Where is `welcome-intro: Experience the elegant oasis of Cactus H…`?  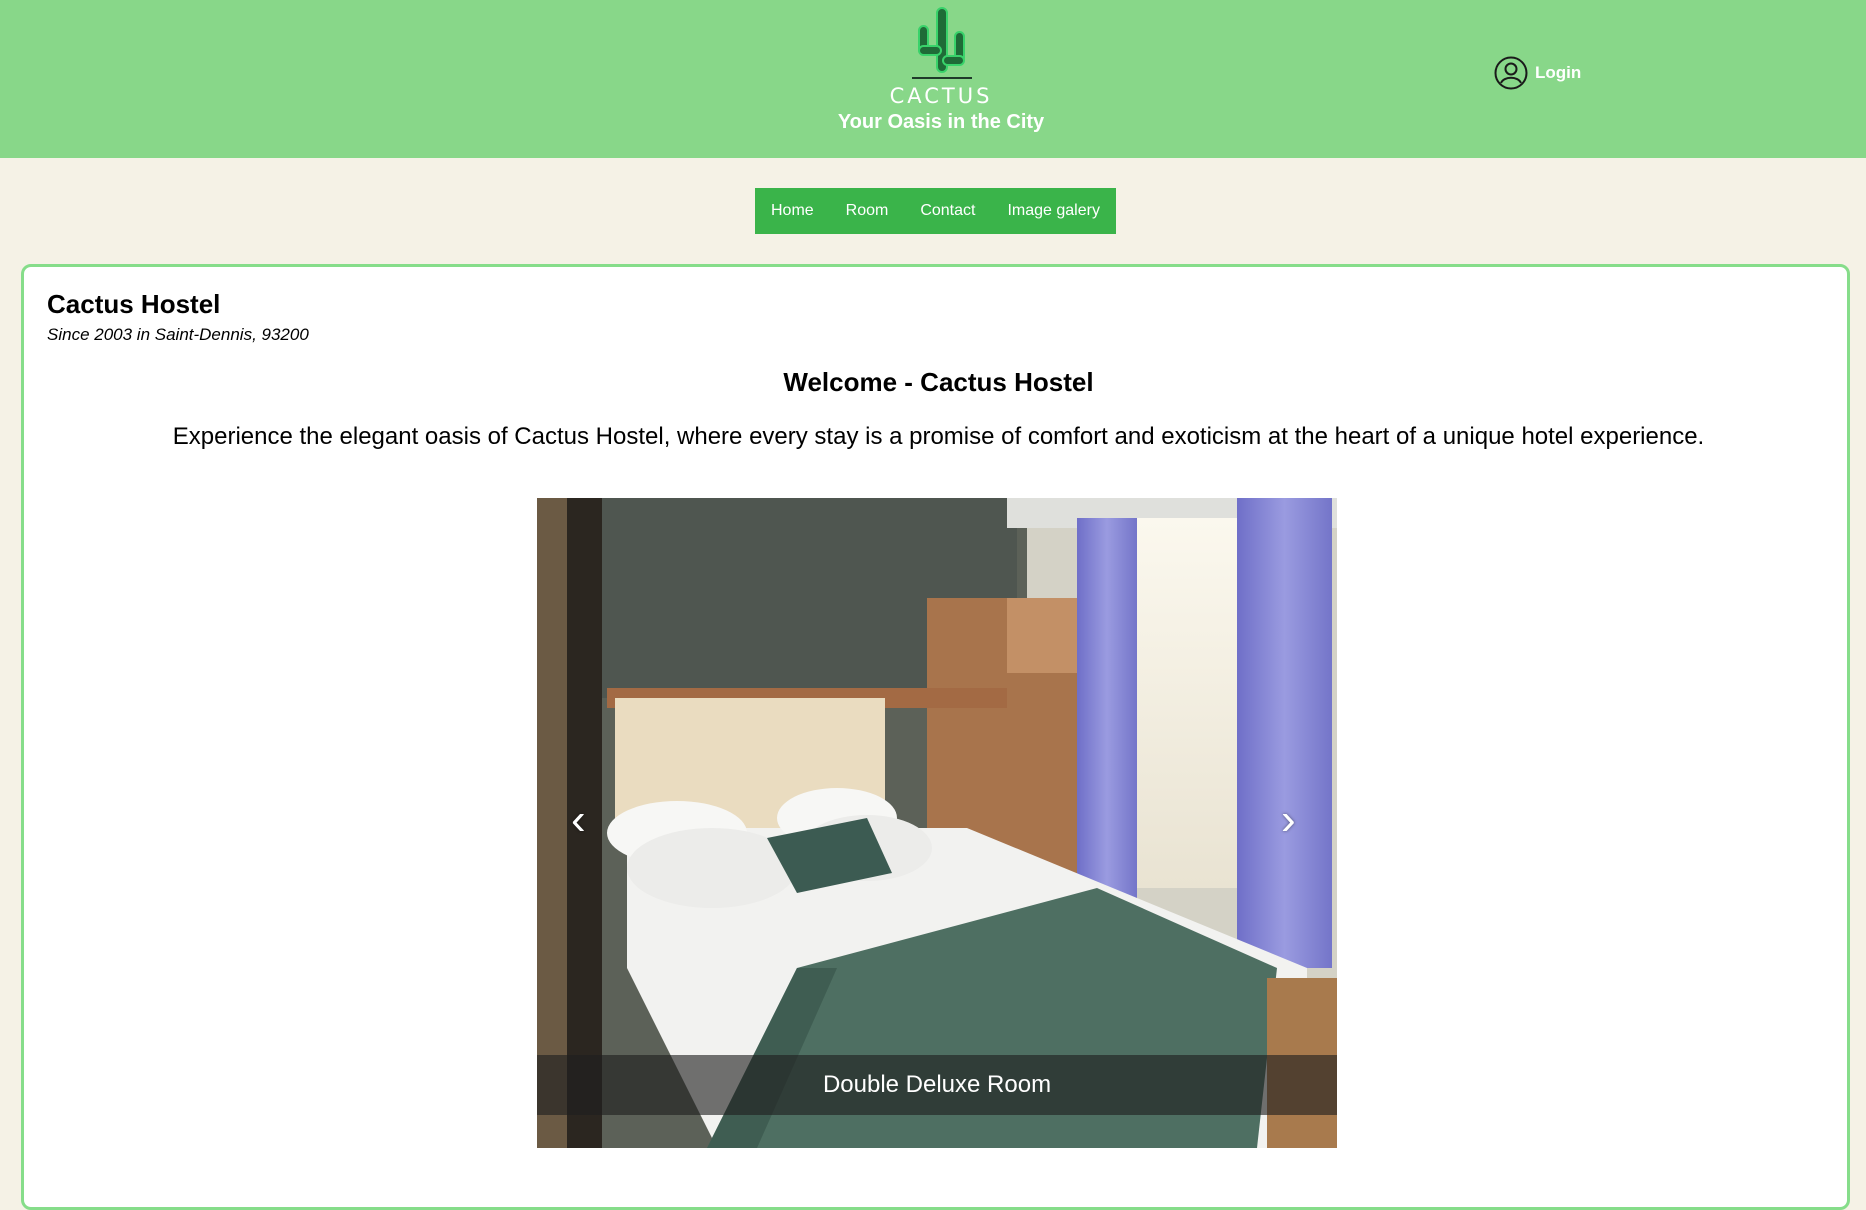 welcome-intro: Experience the elegant oasis of Cactus H… is located at coordinates (938, 436).